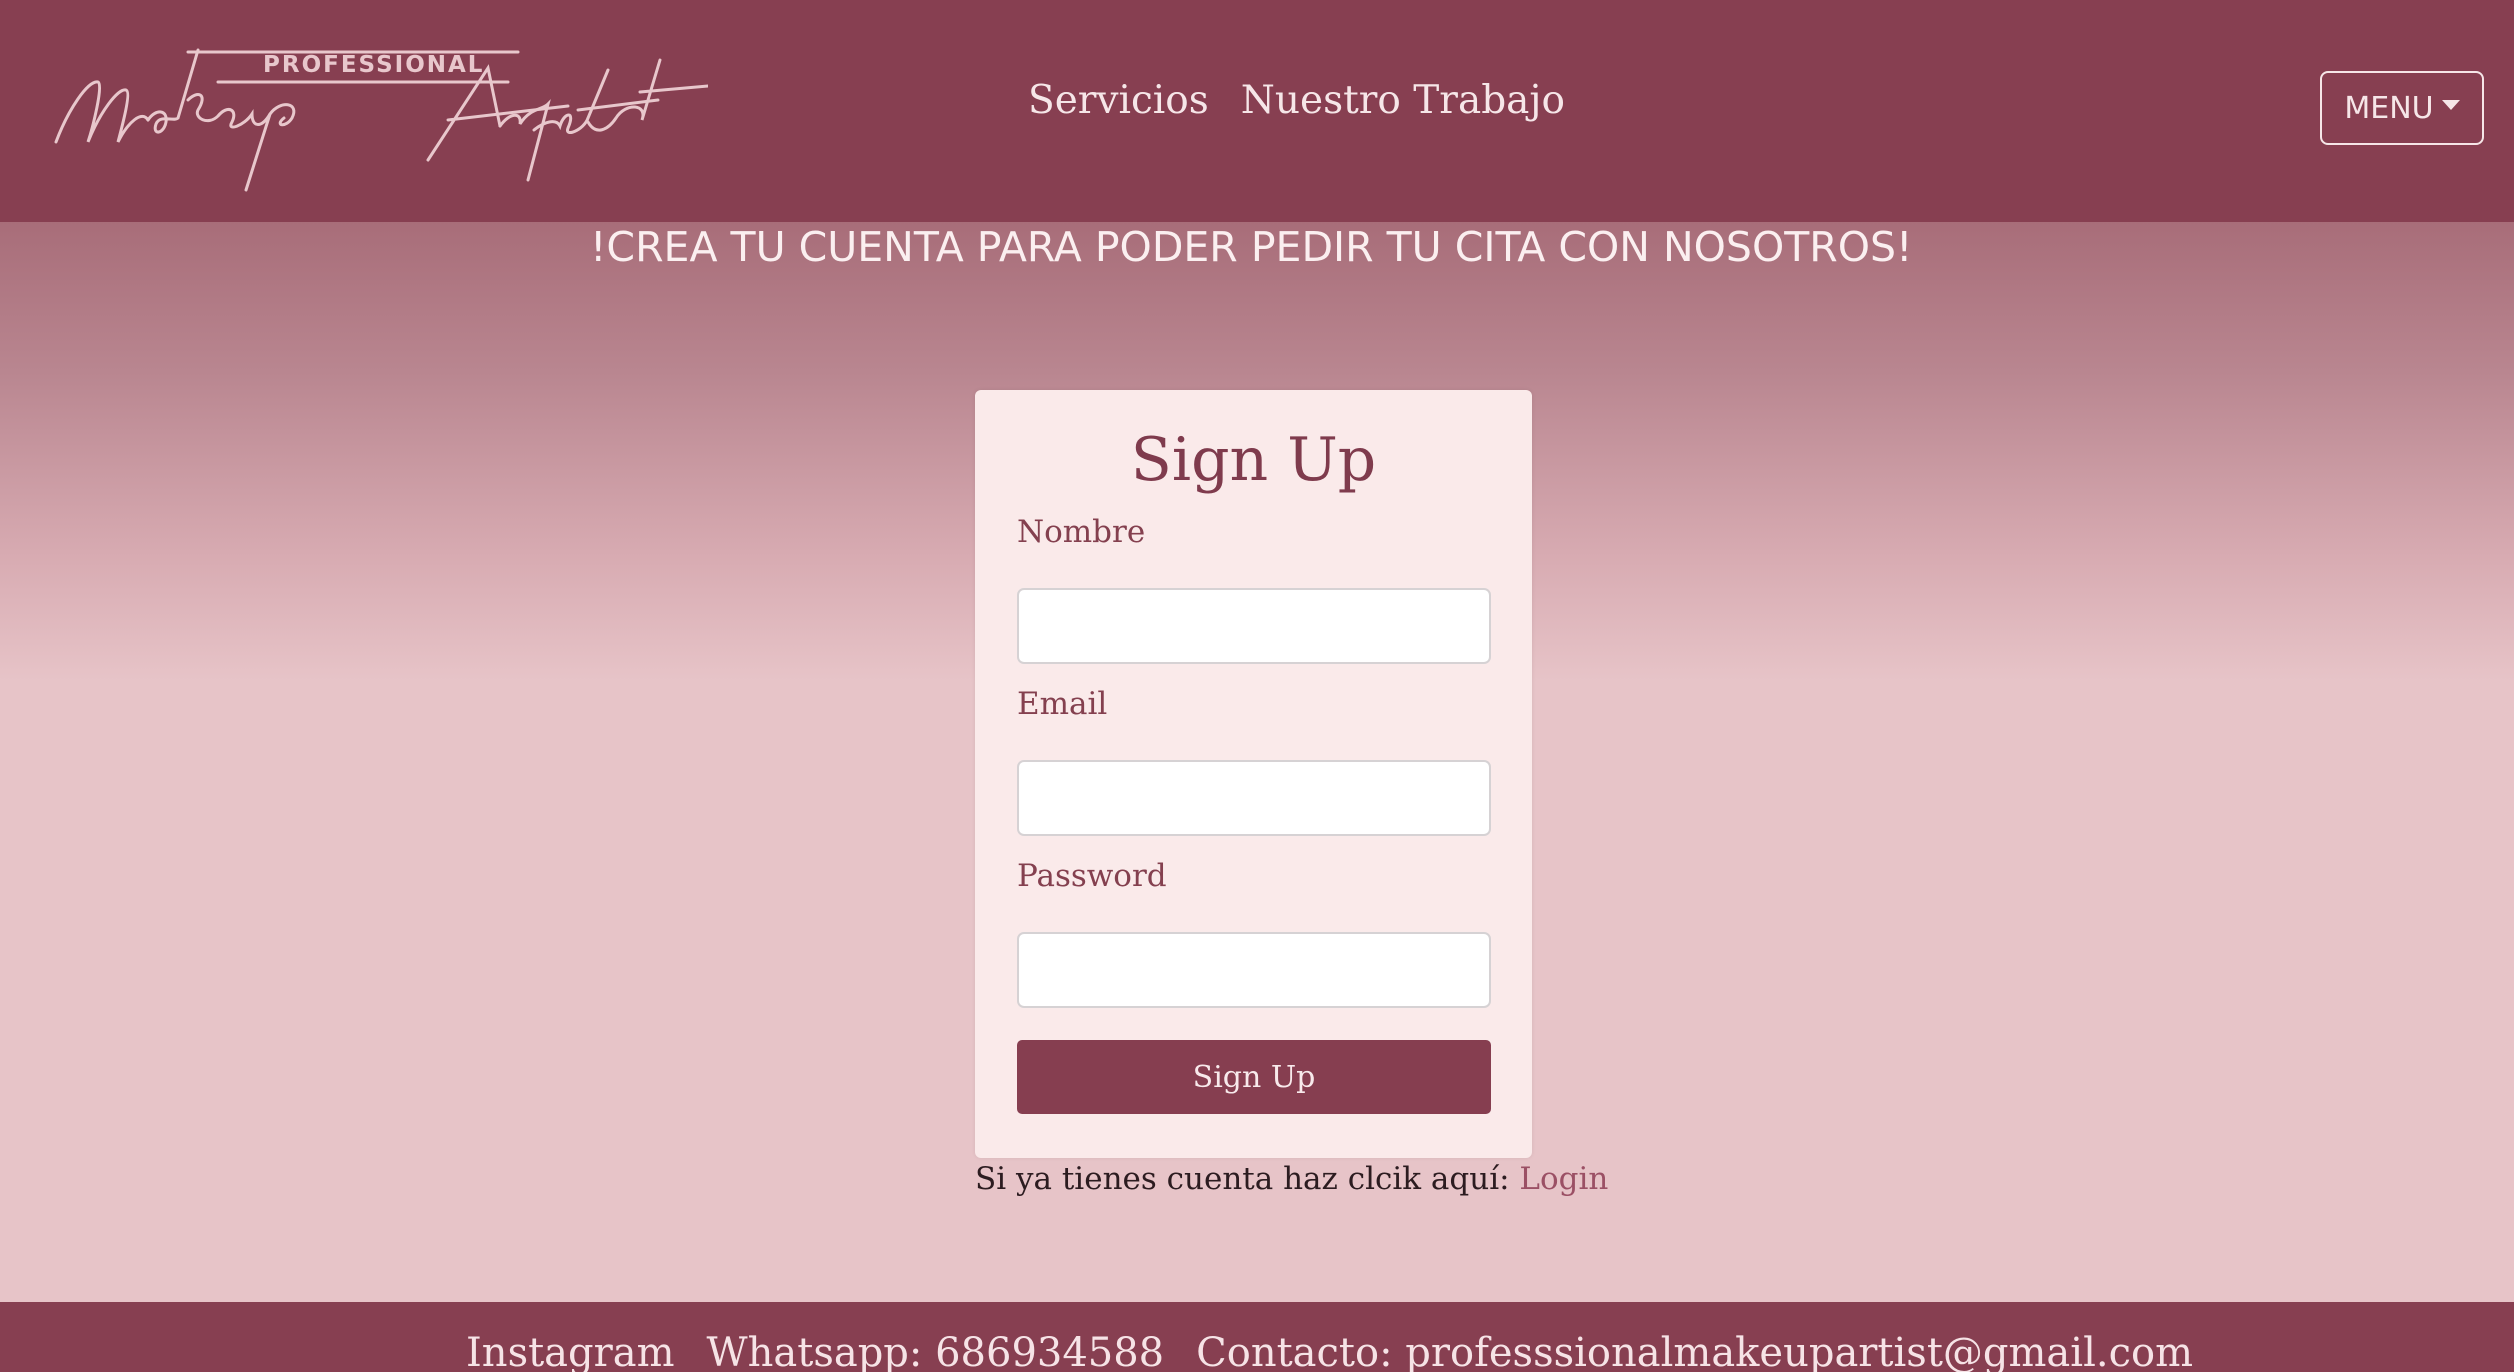 This screenshot has width=2514, height=1372. What do you see at coordinates (1247, 1179) in the screenshot?
I see `login-prompt-text: Si ya tienes cuenta haz clcik aquí:` at bounding box center [1247, 1179].